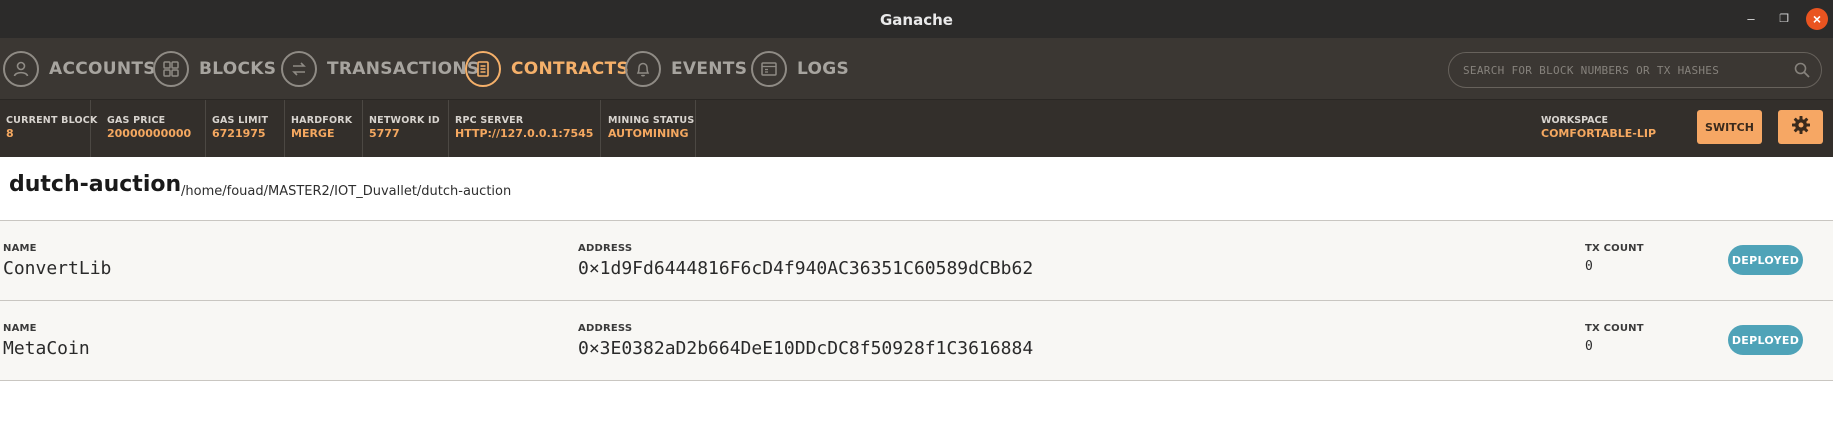  What do you see at coordinates (403, 69) in the screenshot?
I see `tab-transactions-label: TRANSACTIONS` at bounding box center [403, 69].